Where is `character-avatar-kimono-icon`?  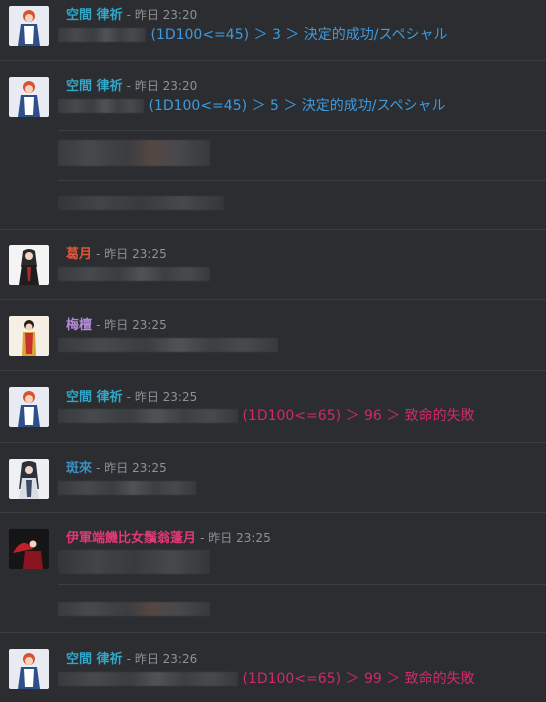 character-avatar-kimono-icon is located at coordinates (29, 336).